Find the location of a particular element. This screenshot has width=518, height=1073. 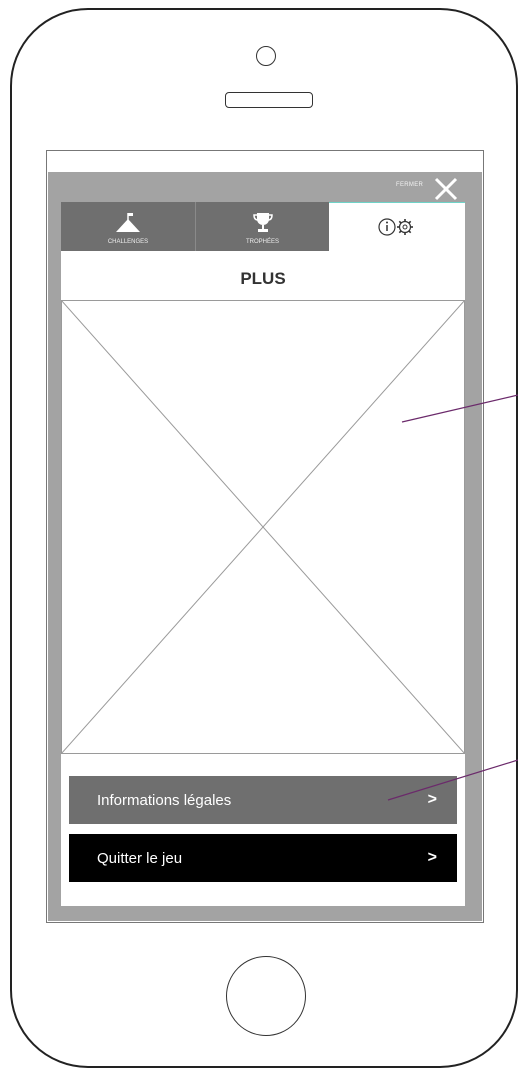

tab-plus is located at coordinates (397, 226).